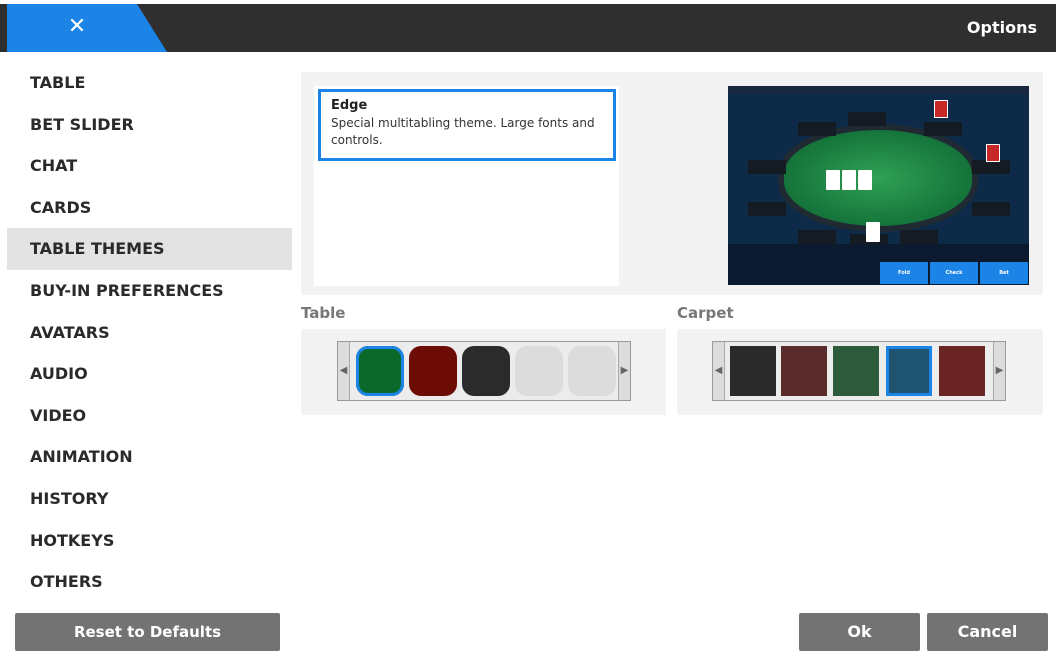  I want to click on table-swatch-strip: ◀ ▶, so click(484, 371).